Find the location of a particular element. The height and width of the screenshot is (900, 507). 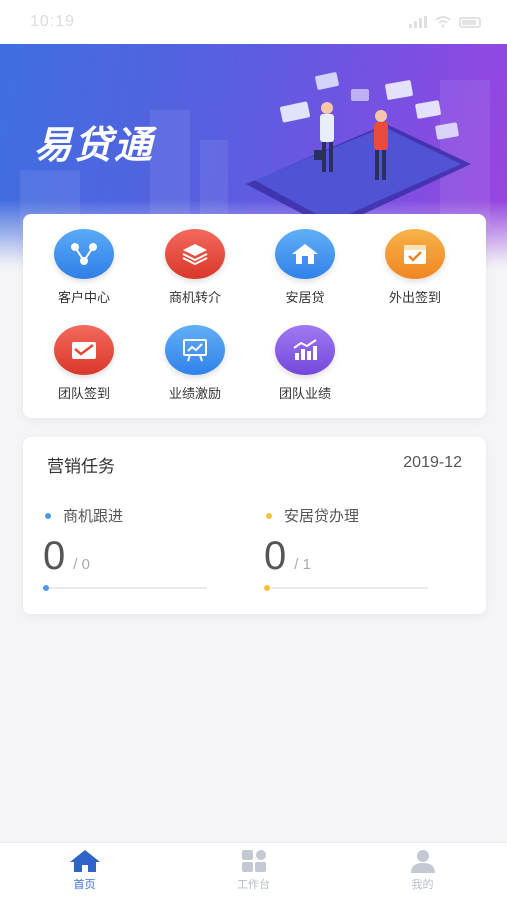

status-time: 10:19 is located at coordinates (53, 21).